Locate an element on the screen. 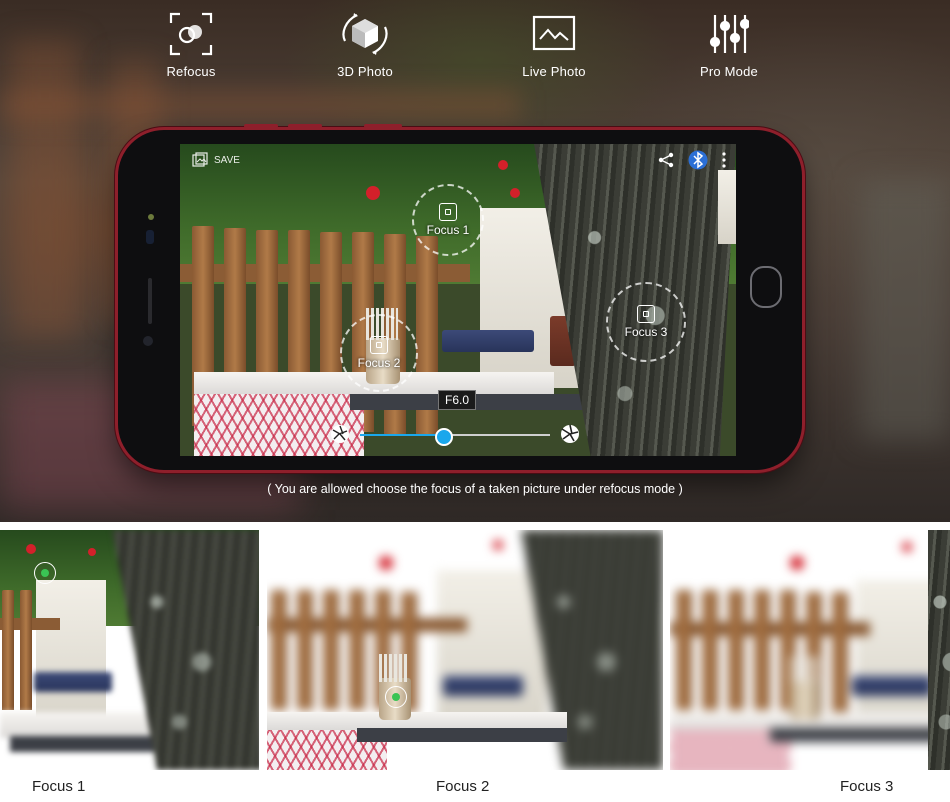  earpiece-speaker is located at coordinates (150, 301).